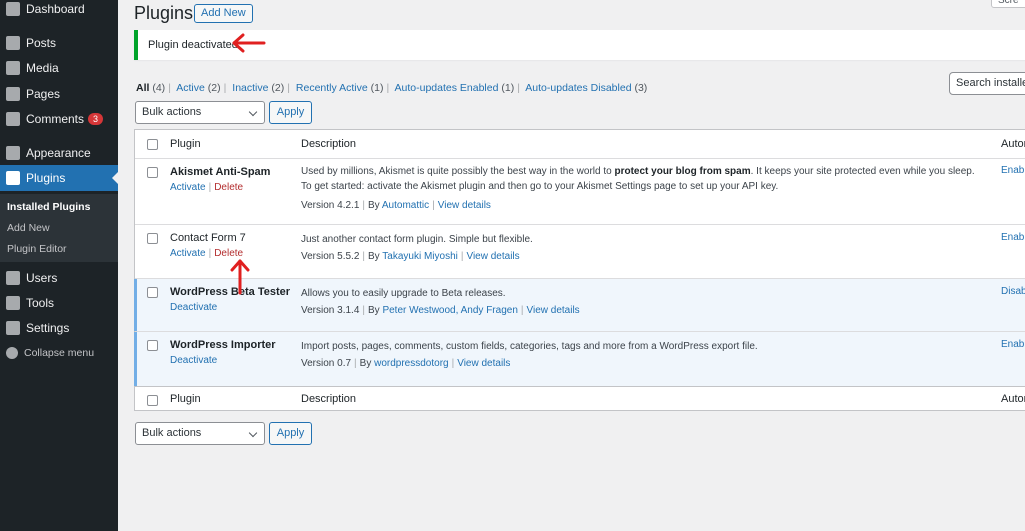  What do you see at coordinates (578, 88) in the screenshot?
I see `filter-auto-updates-disabled: Auto-updates Disabled` at bounding box center [578, 88].